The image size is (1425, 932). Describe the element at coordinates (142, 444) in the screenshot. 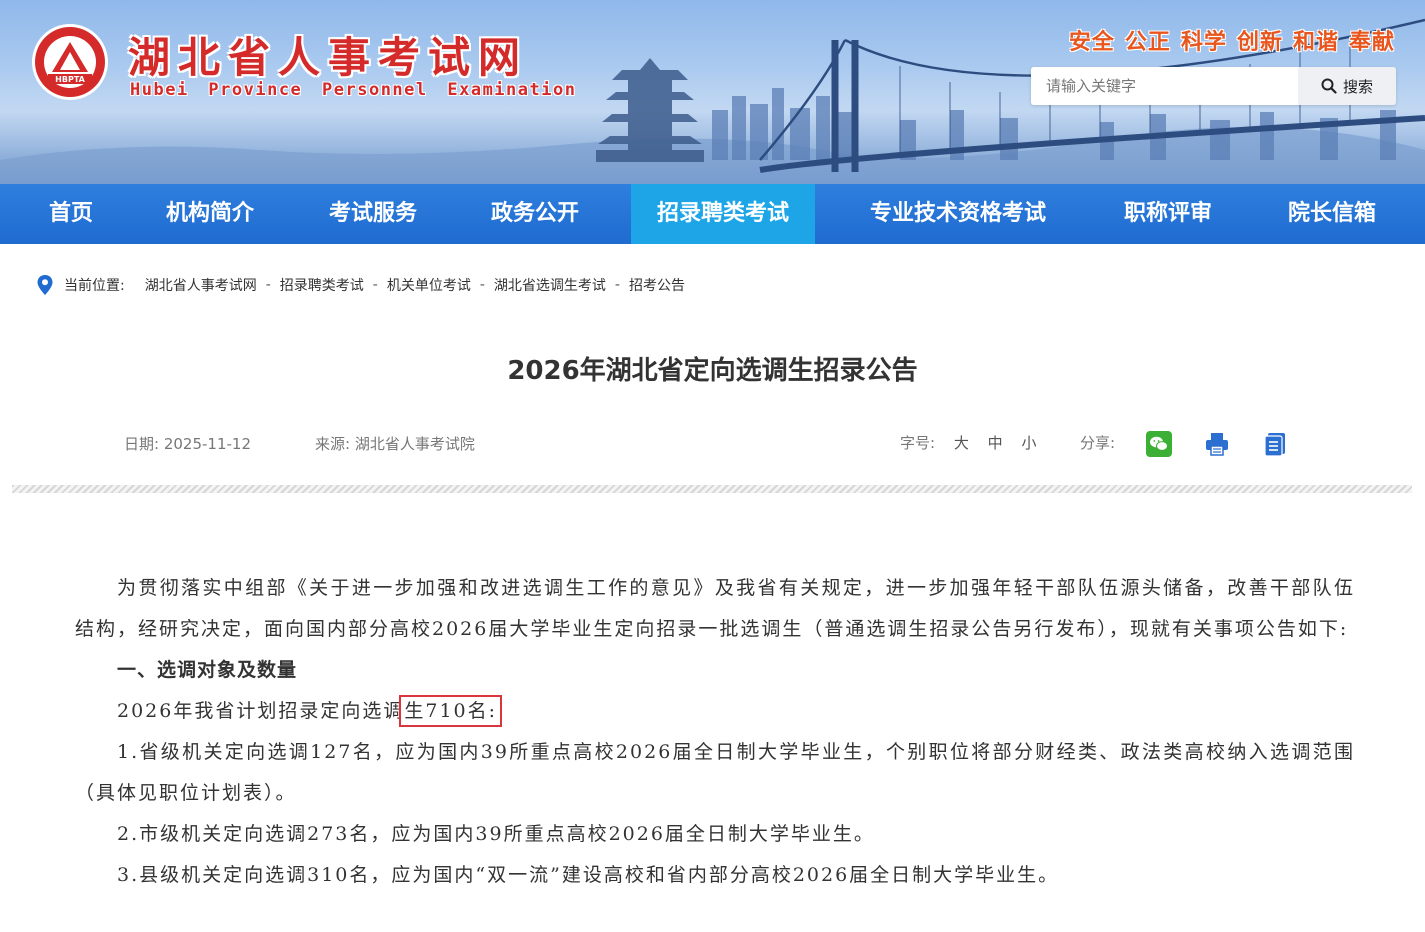

I see `date-label: 日期:` at that location.